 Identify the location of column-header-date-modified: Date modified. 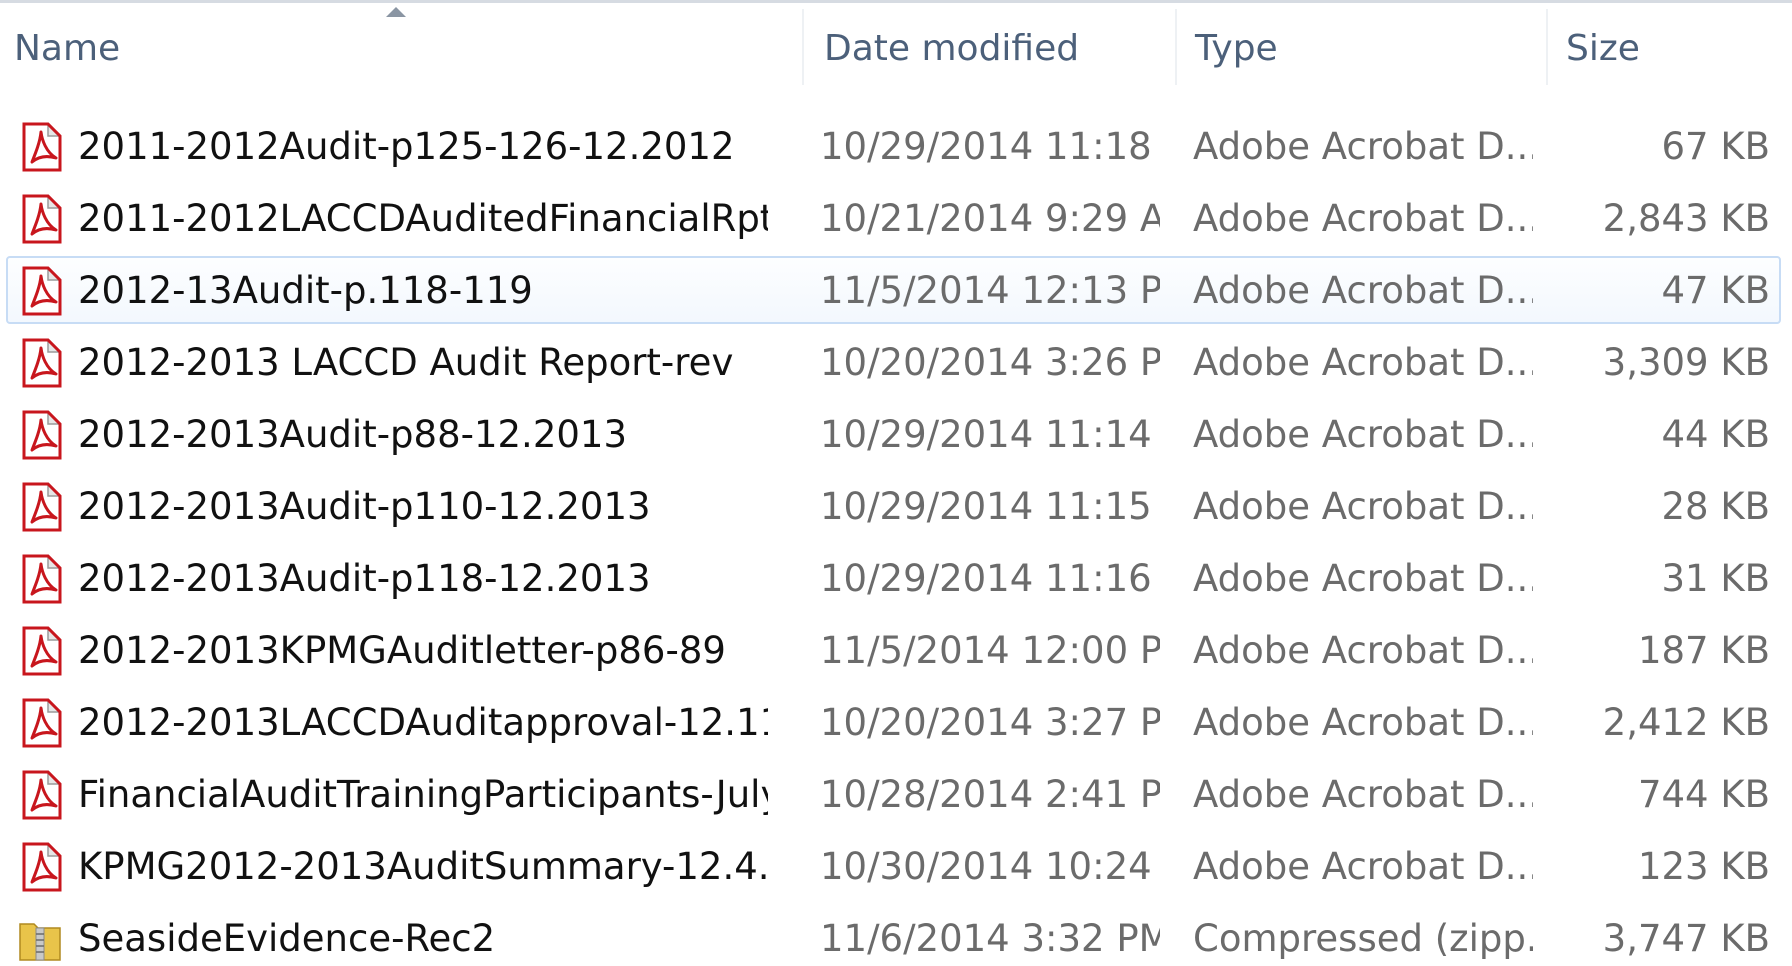
(992, 48).